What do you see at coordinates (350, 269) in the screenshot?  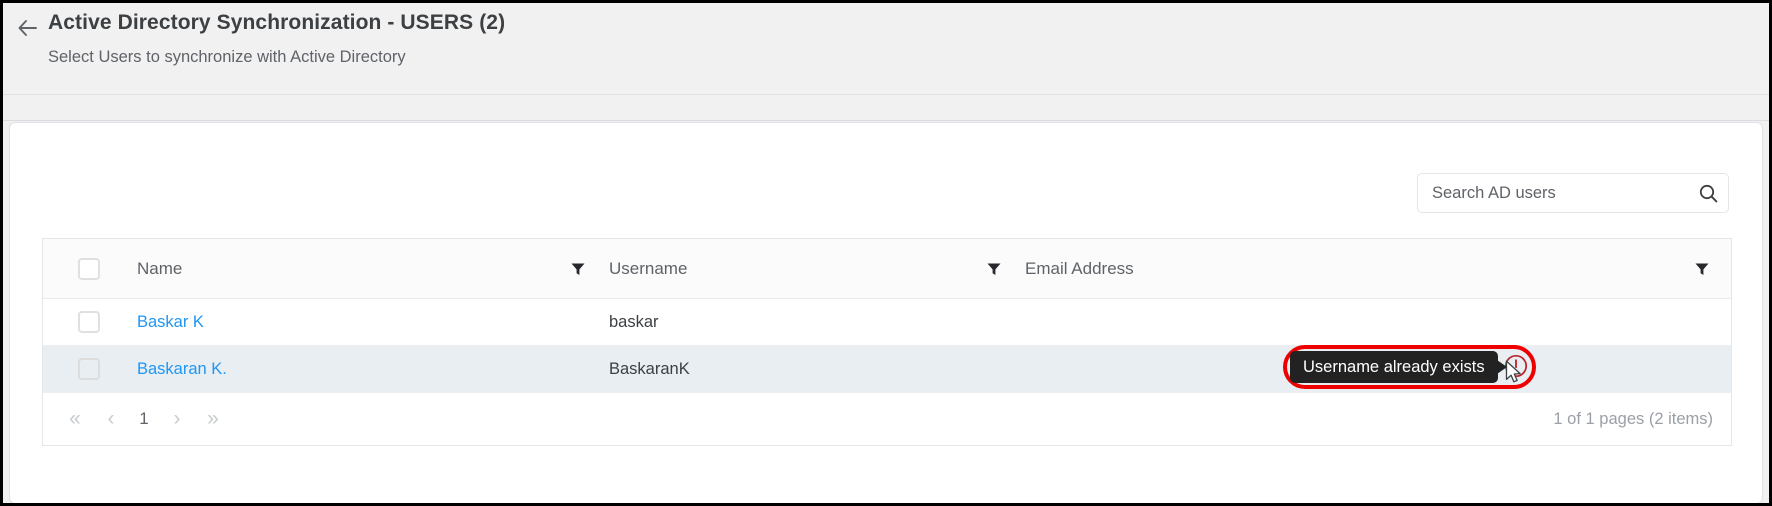 I see `column-header-name: Name` at bounding box center [350, 269].